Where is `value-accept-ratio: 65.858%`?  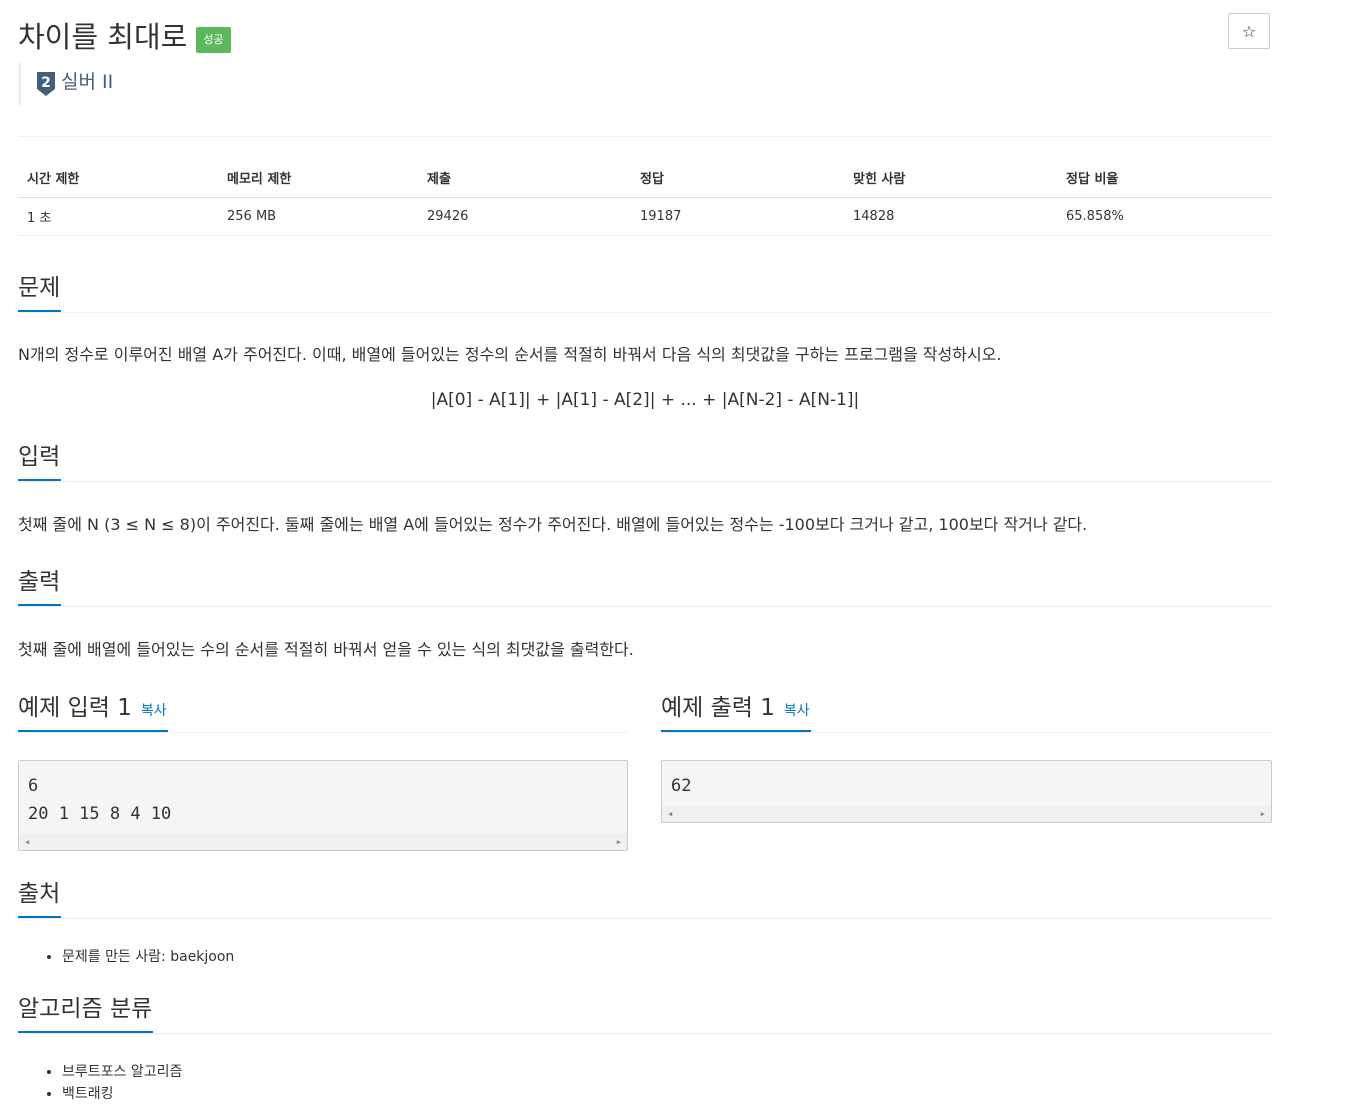
value-accept-ratio: 65.858% is located at coordinates (1164, 216).